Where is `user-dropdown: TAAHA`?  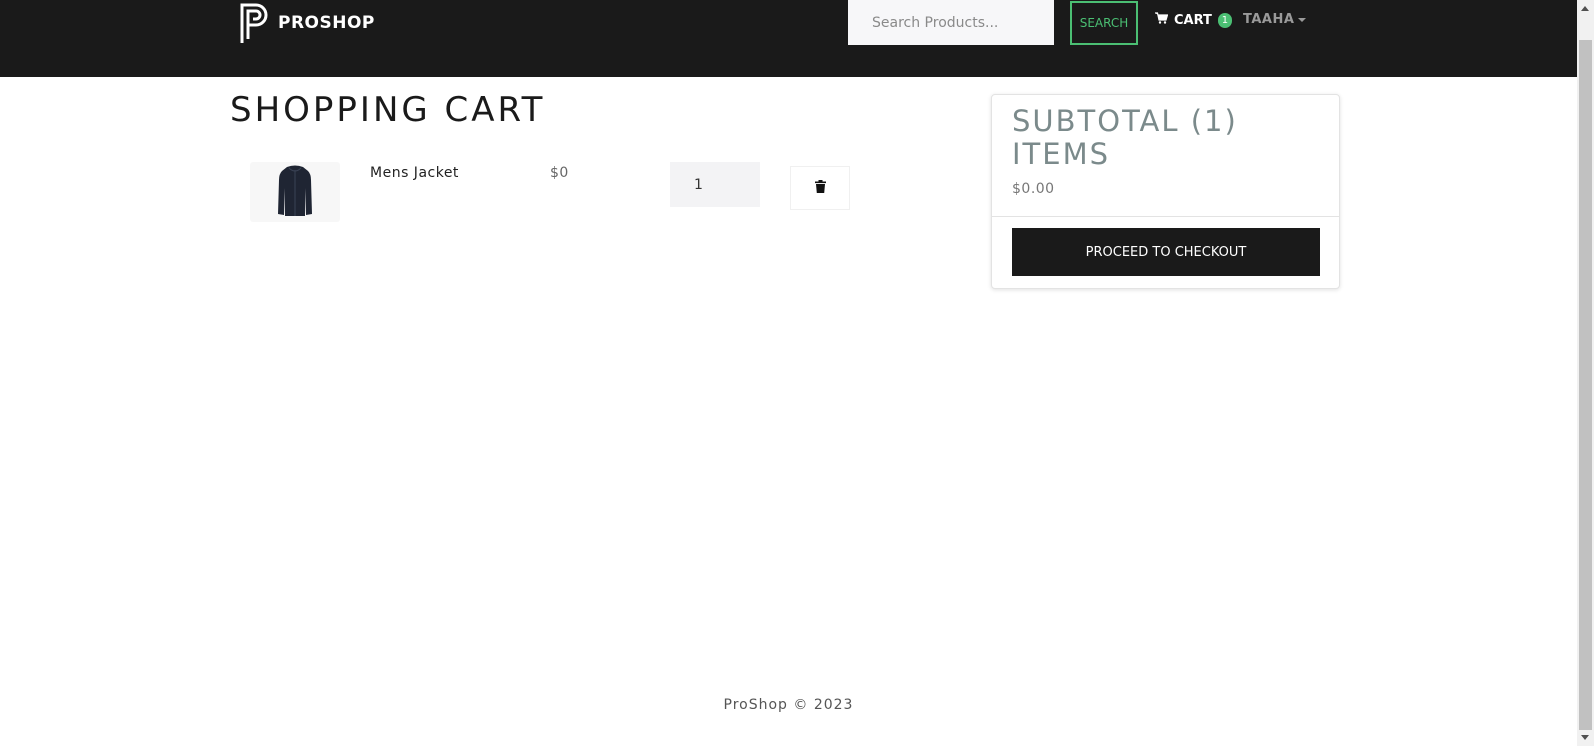
user-dropdown: TAAHA is located at coordinates (1275, 19).